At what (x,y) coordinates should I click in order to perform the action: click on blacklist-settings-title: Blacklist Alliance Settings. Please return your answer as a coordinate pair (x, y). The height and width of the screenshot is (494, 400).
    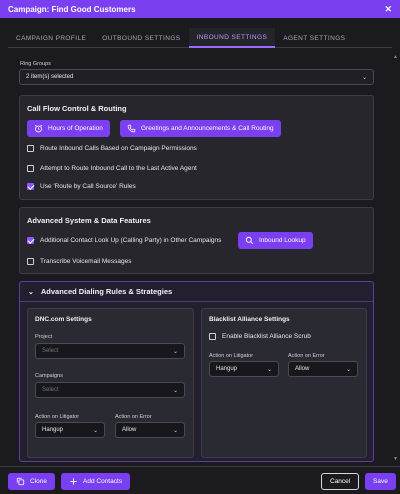
    Looking at the image, I should click on (249, 319).